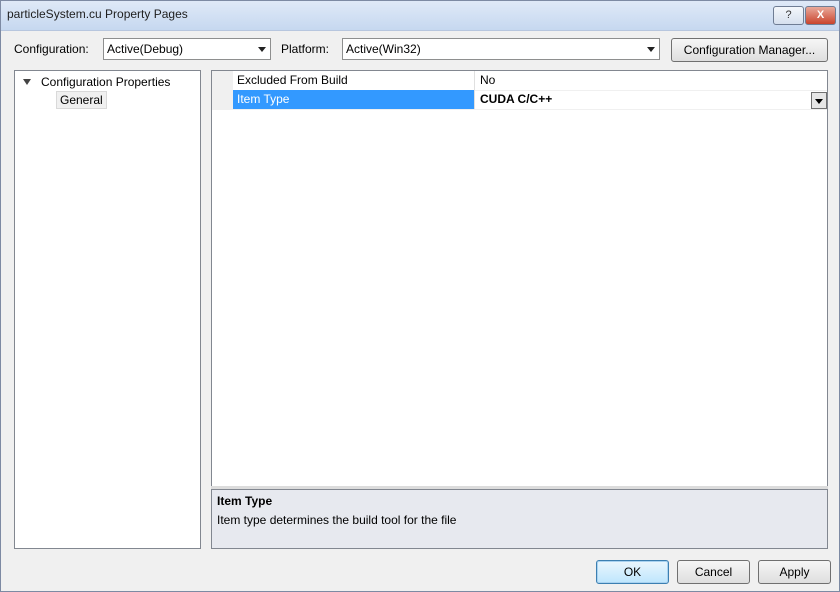  What do you see at coordinates (81, 100) in the screenshot?
I see `tree-node-general: General` at bounding box center [81, 100].